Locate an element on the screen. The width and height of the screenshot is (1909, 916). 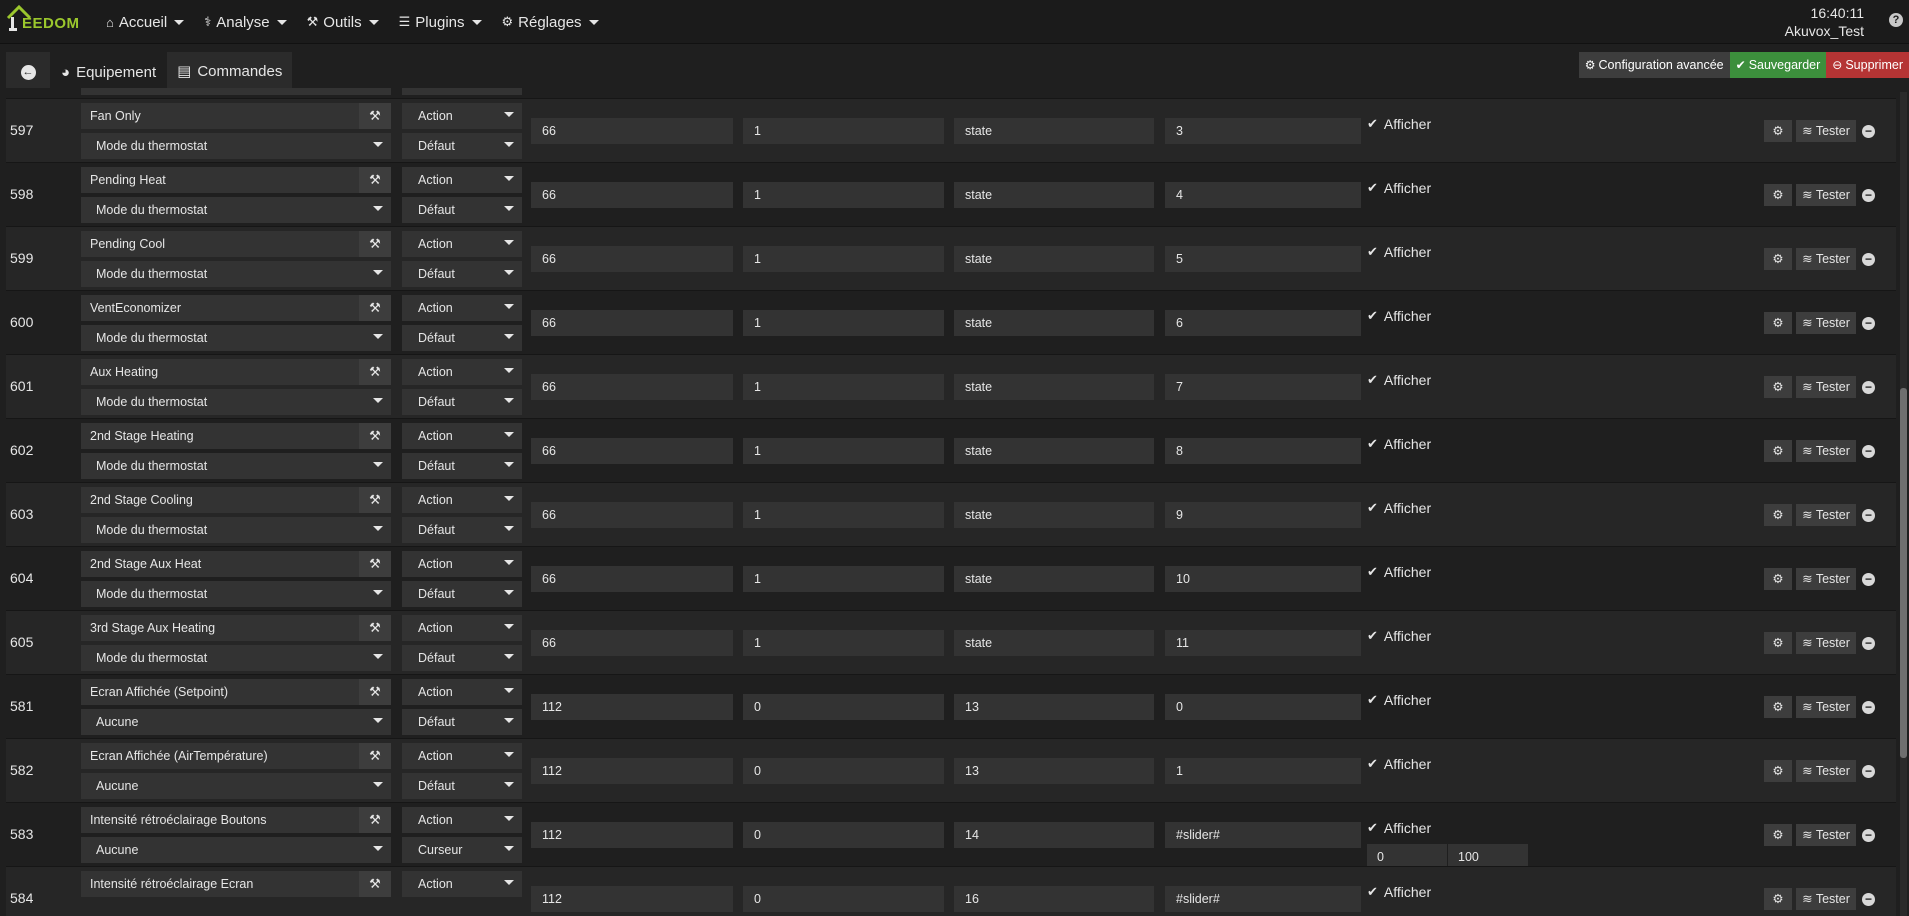
command-value-input: 10 is located at coordinates (1263, 579).